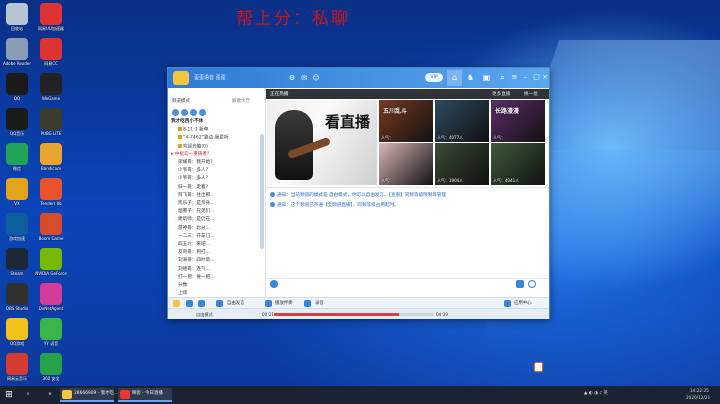  Describe the element at coordinates (51, 225) in the screenshot. I see `desktop-icon: Boom Game` at that location.